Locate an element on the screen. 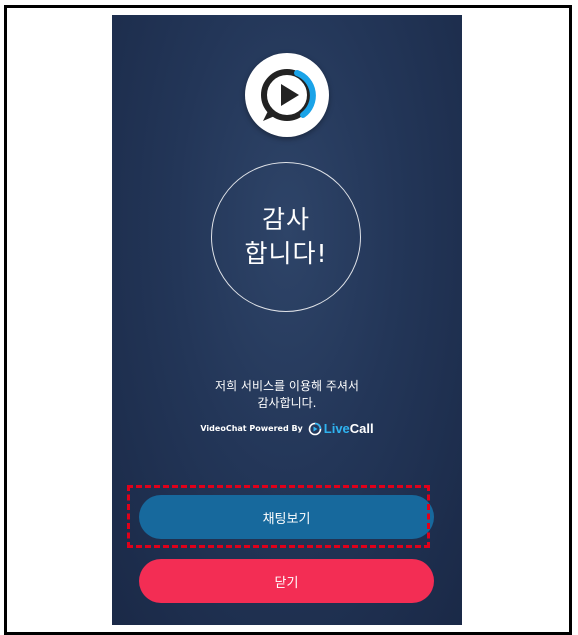 This screenshot has width=578, height=635. thanks-title-line1: 감사 is located at coordinates (285, 219).